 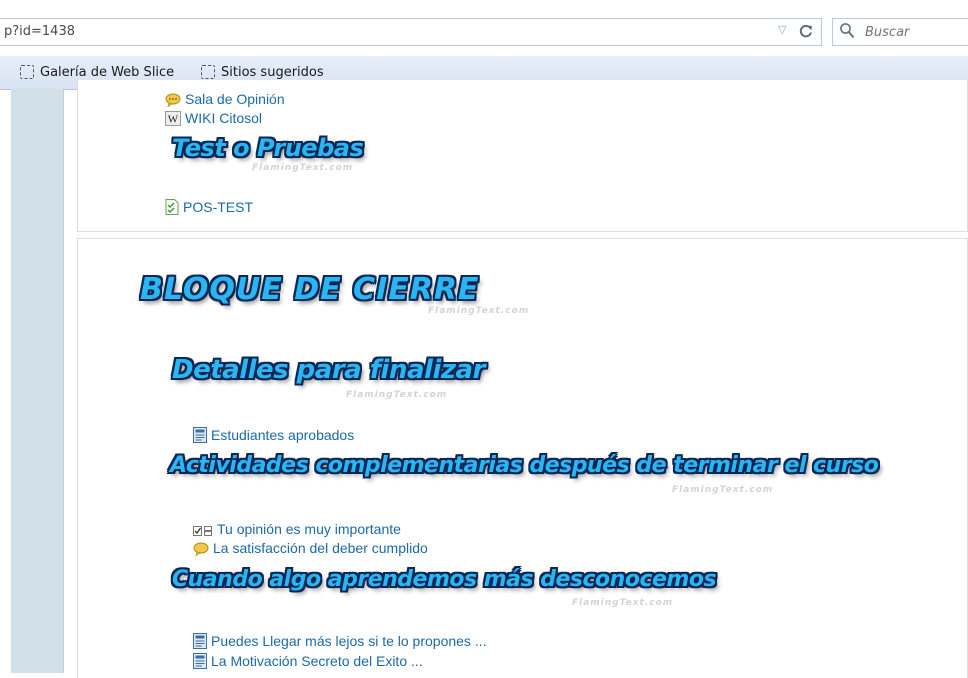 I want to click on left-sidebar, so click(x=37, y=381).